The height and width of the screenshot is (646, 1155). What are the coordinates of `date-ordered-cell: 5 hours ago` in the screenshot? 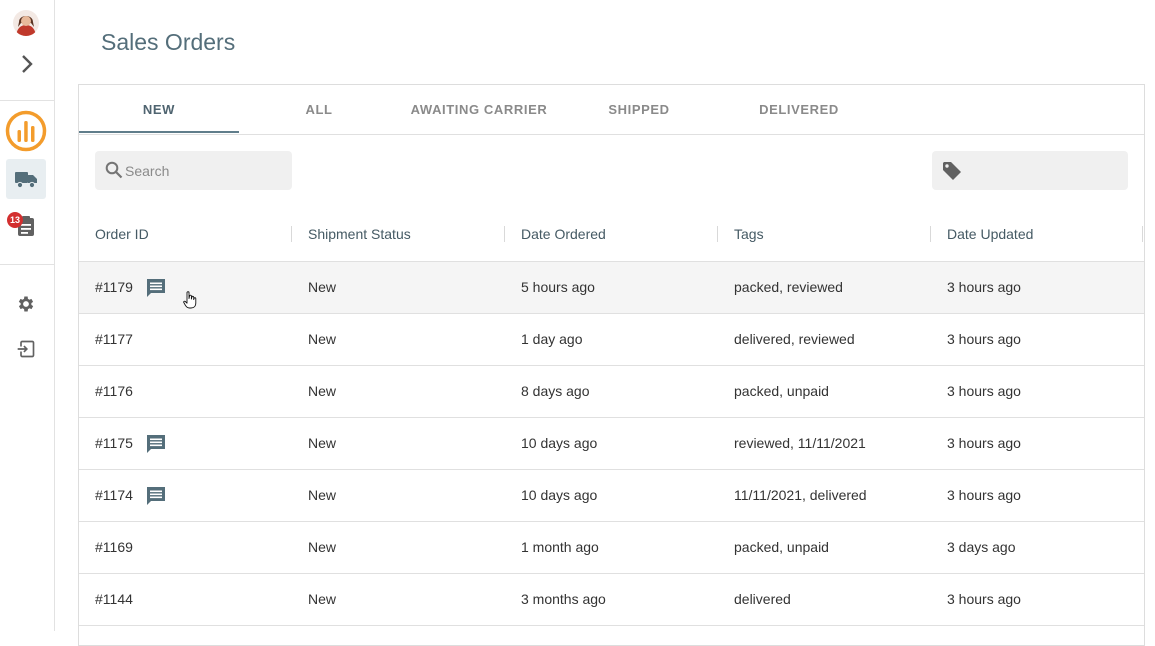 It's located at (558, 287).